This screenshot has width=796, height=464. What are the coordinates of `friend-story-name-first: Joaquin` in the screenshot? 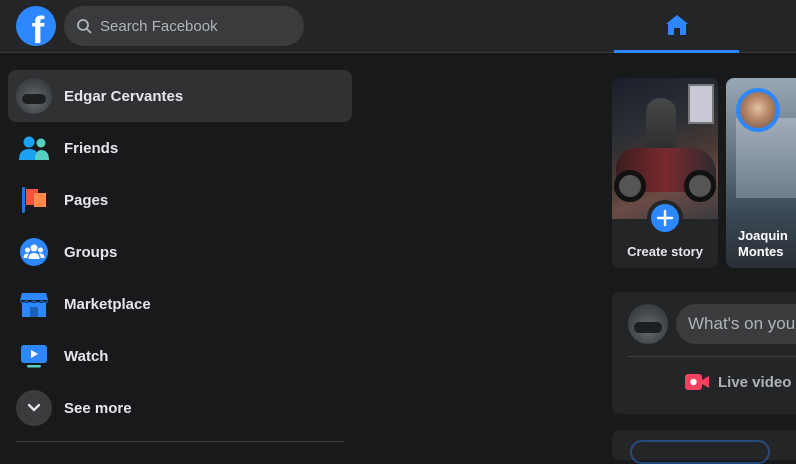 It's located at (763, 235).